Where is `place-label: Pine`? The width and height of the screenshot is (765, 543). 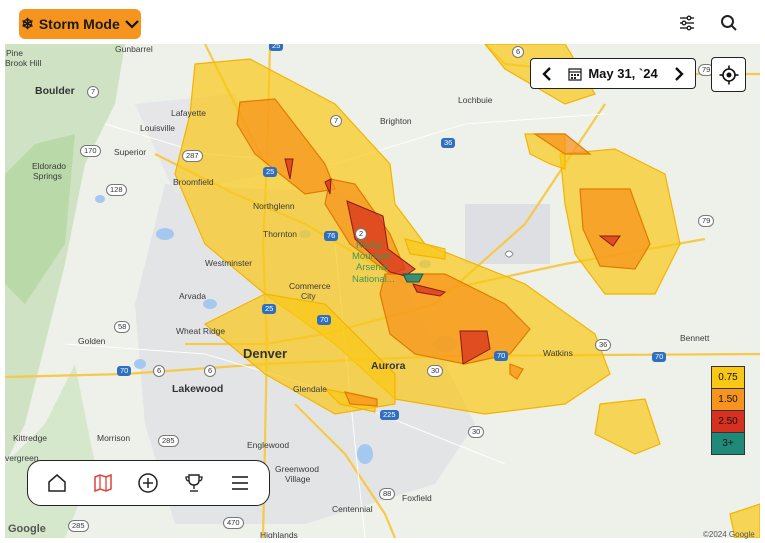
place-label: Pine is located at coordinates (15, 53).